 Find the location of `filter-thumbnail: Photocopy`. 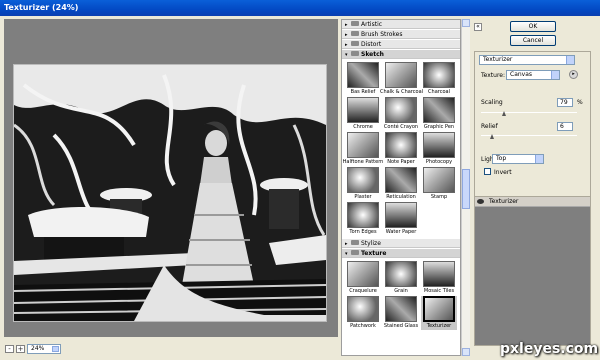

filter-thumbnail: Photocopy is located at coordinates (439, 149).